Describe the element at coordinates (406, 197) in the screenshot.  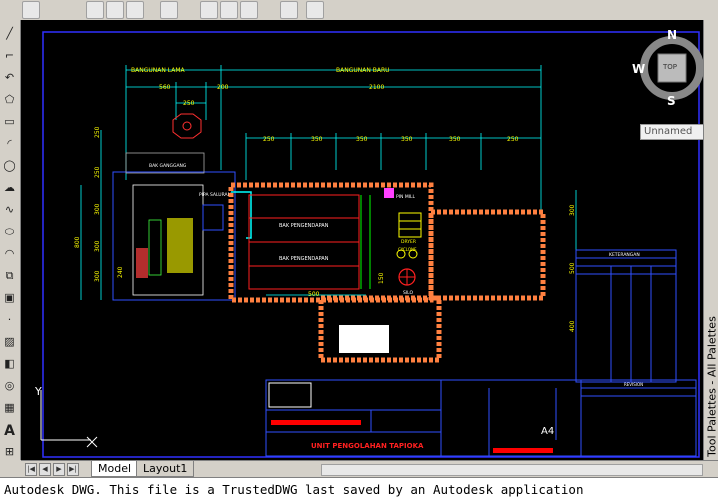
I see `pin-mill-label: PIN MILL` at that location.